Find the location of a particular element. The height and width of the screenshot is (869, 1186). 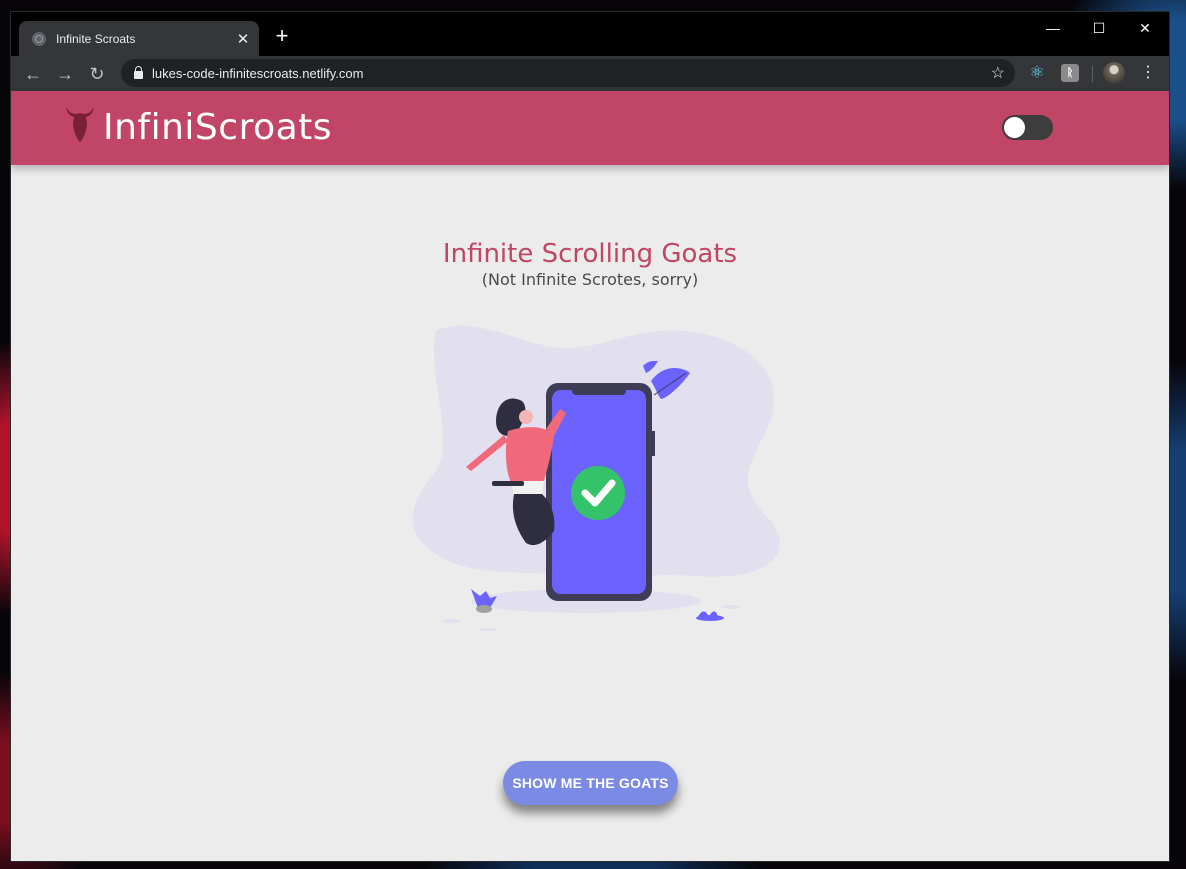

lock-icon is located at coordinates (138, 72).